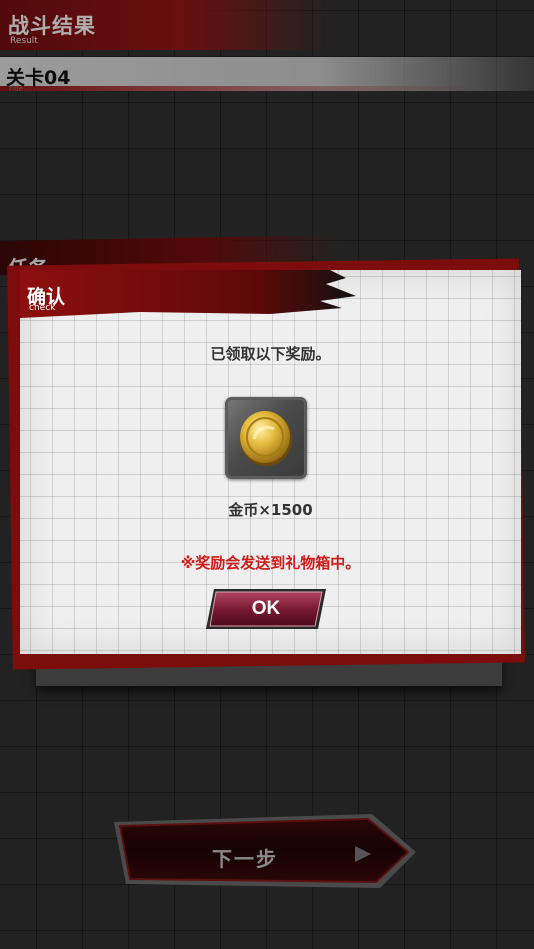  I want to click on ok-button-label: OK, so click(266, 608).